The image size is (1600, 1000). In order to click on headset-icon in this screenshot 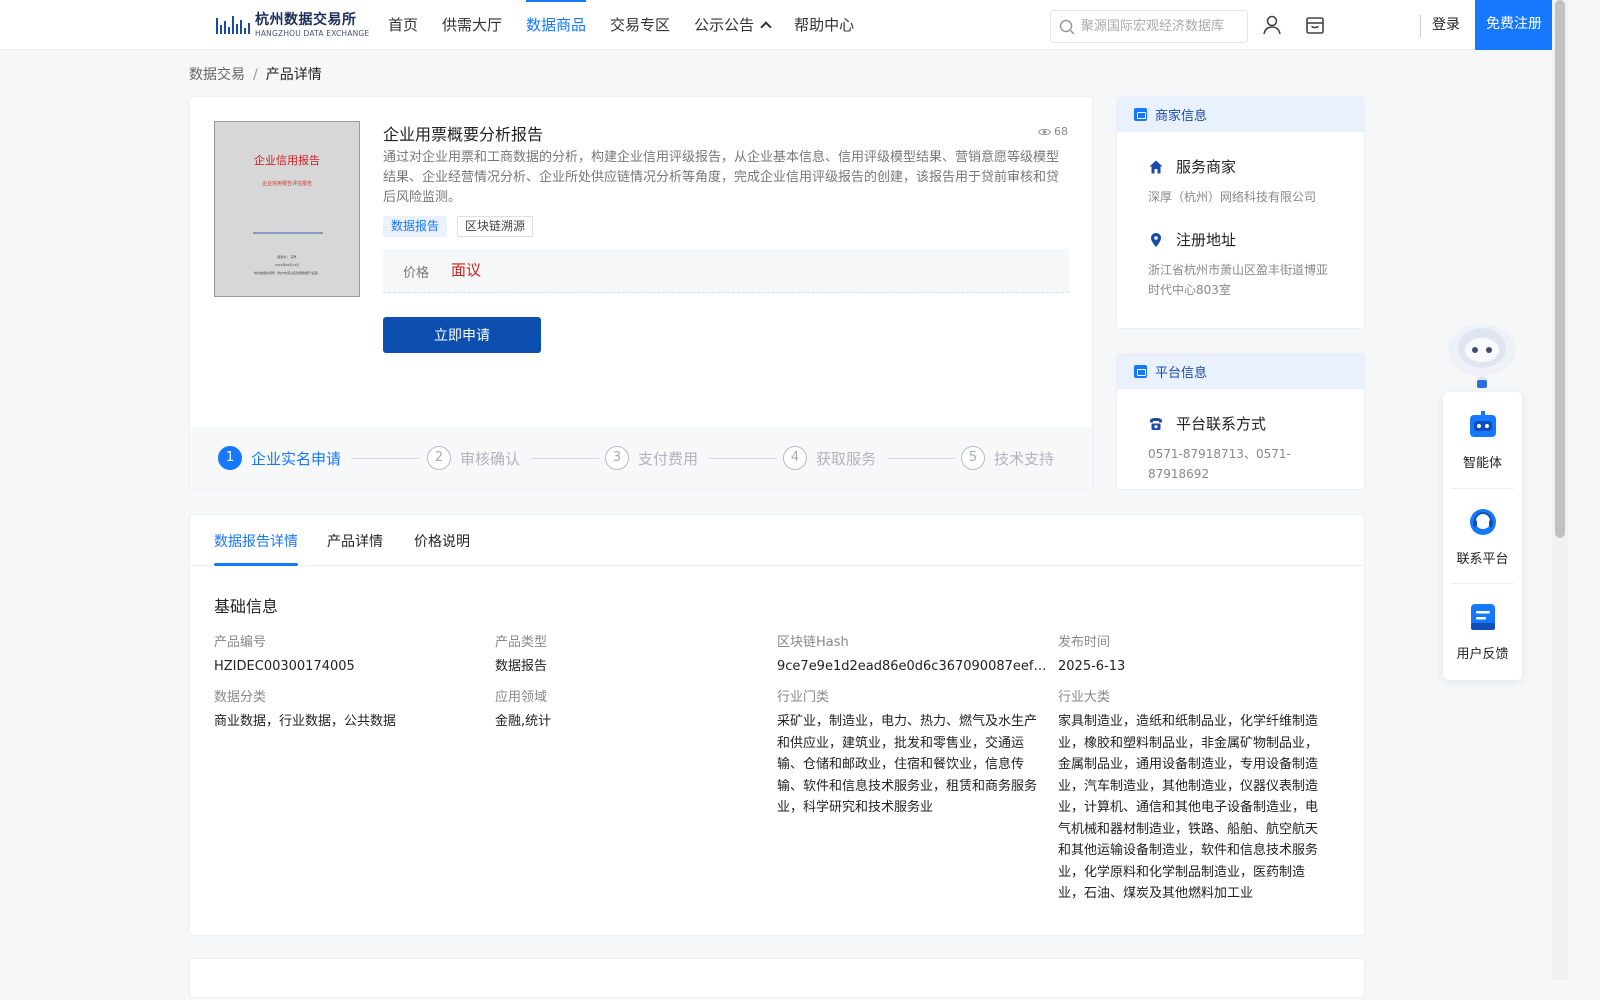, I will do `click(1482, 522)`.